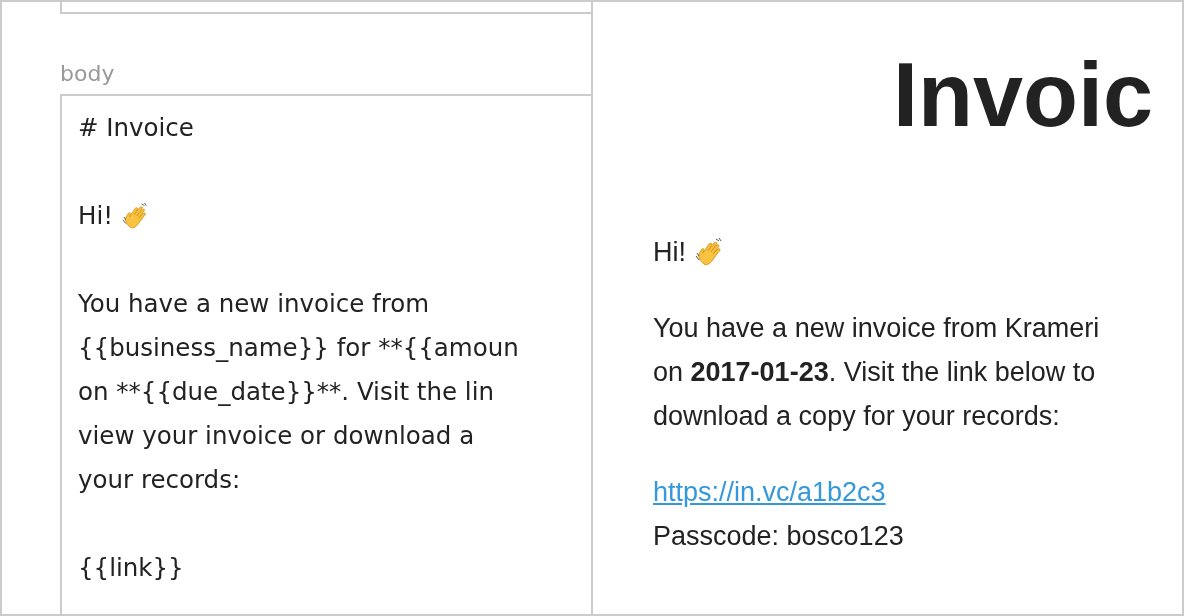 This screenshot has height=616, width=1184. Describe the element at coordinates (1023, 95) in the screenshot. I see `preview-title: Invoic` at that location.